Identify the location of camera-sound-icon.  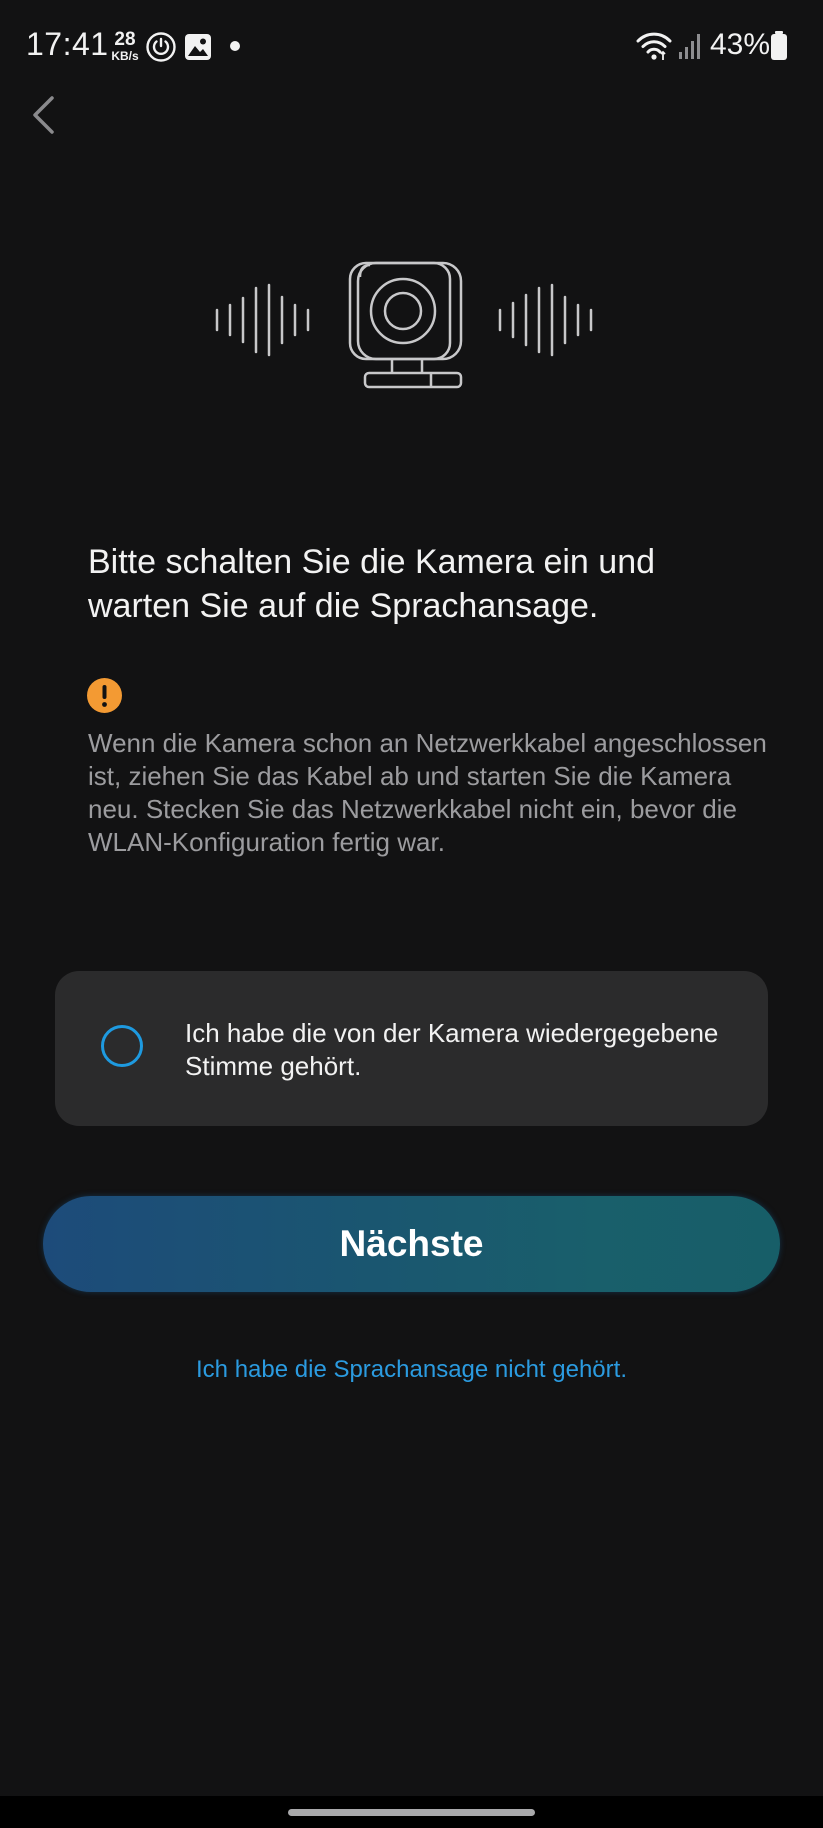
(404, 325).